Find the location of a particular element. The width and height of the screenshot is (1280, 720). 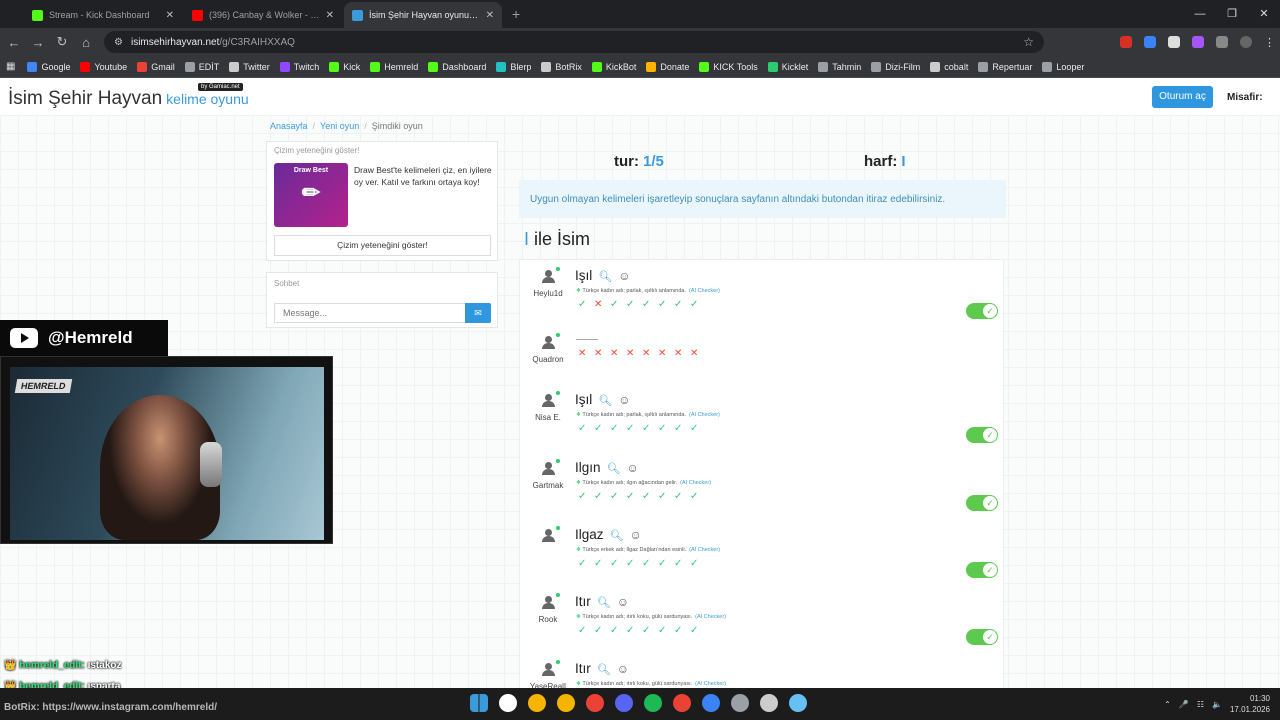

bookmark-item: Google is located at coordinates (48, 66).